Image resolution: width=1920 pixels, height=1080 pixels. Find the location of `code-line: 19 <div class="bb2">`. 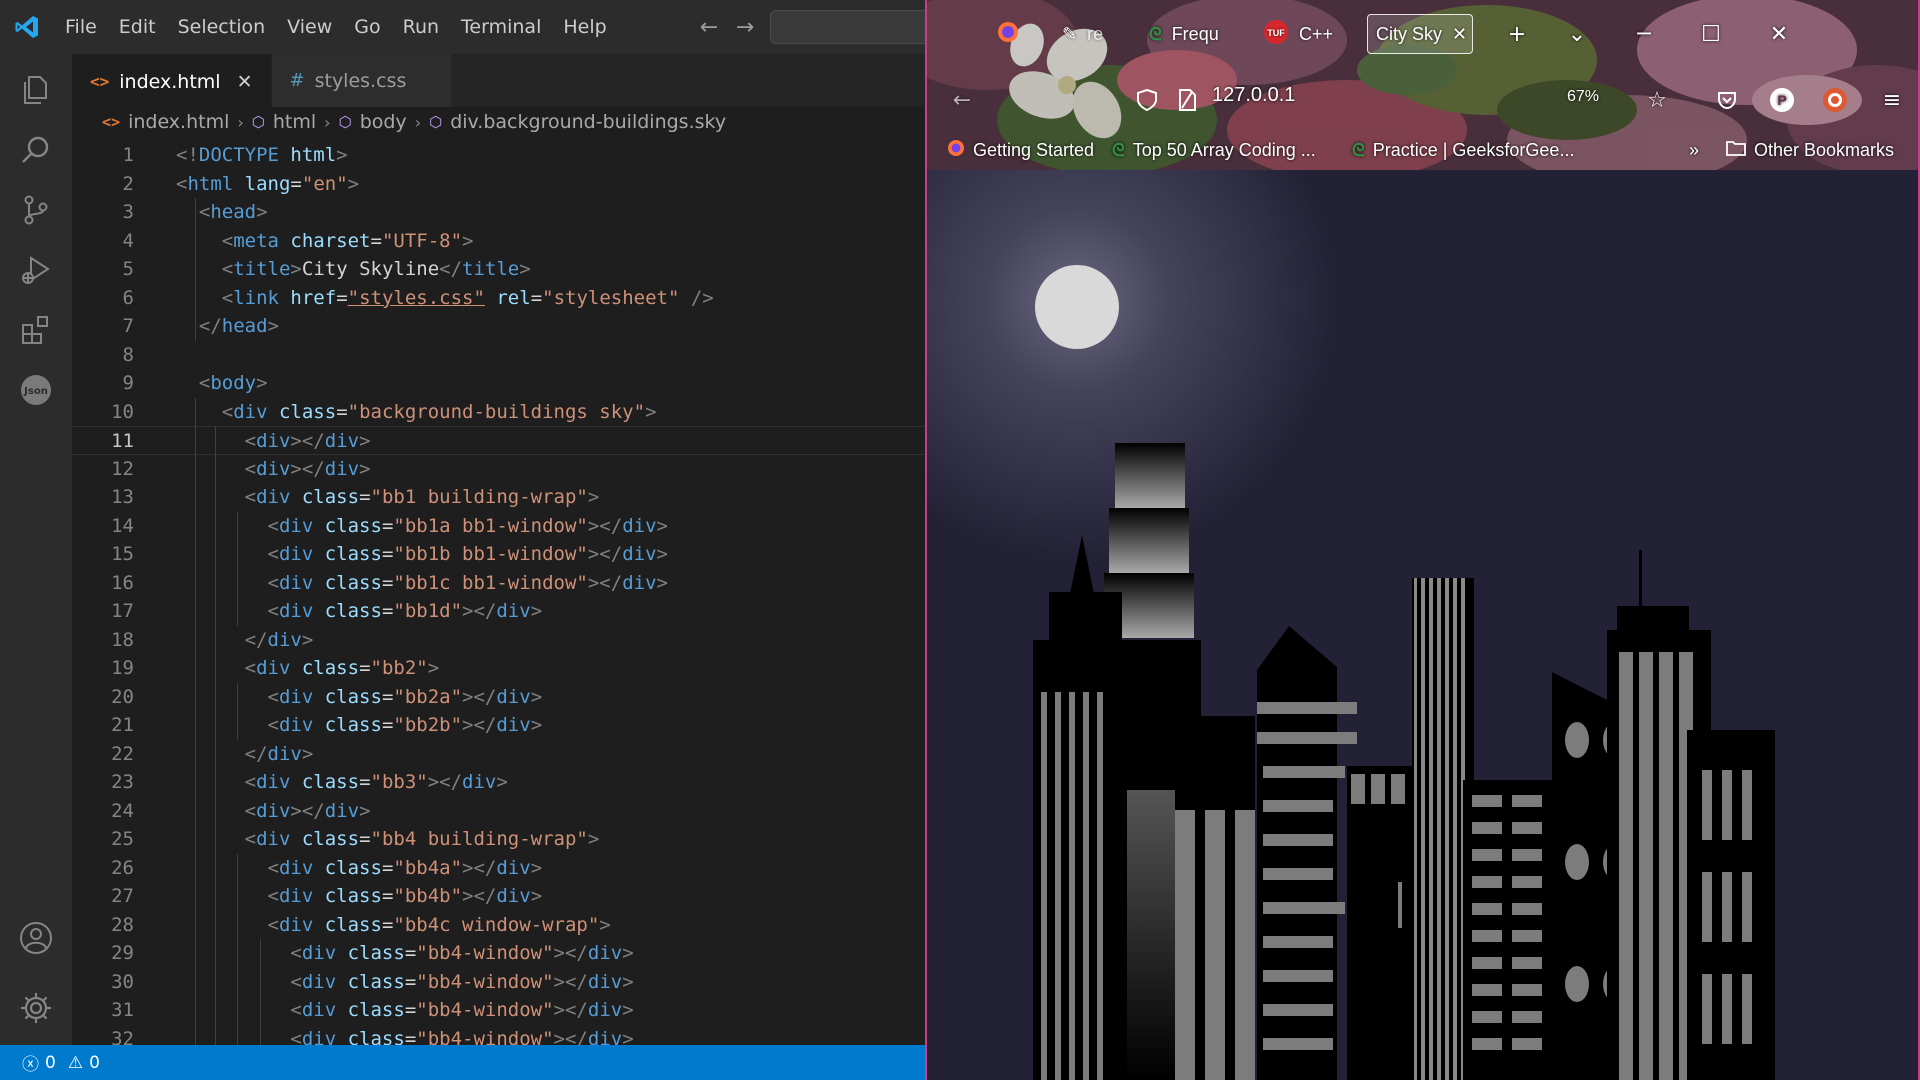

code-line: 19 <div class="bb2"> is located at coordinates (498, 668).